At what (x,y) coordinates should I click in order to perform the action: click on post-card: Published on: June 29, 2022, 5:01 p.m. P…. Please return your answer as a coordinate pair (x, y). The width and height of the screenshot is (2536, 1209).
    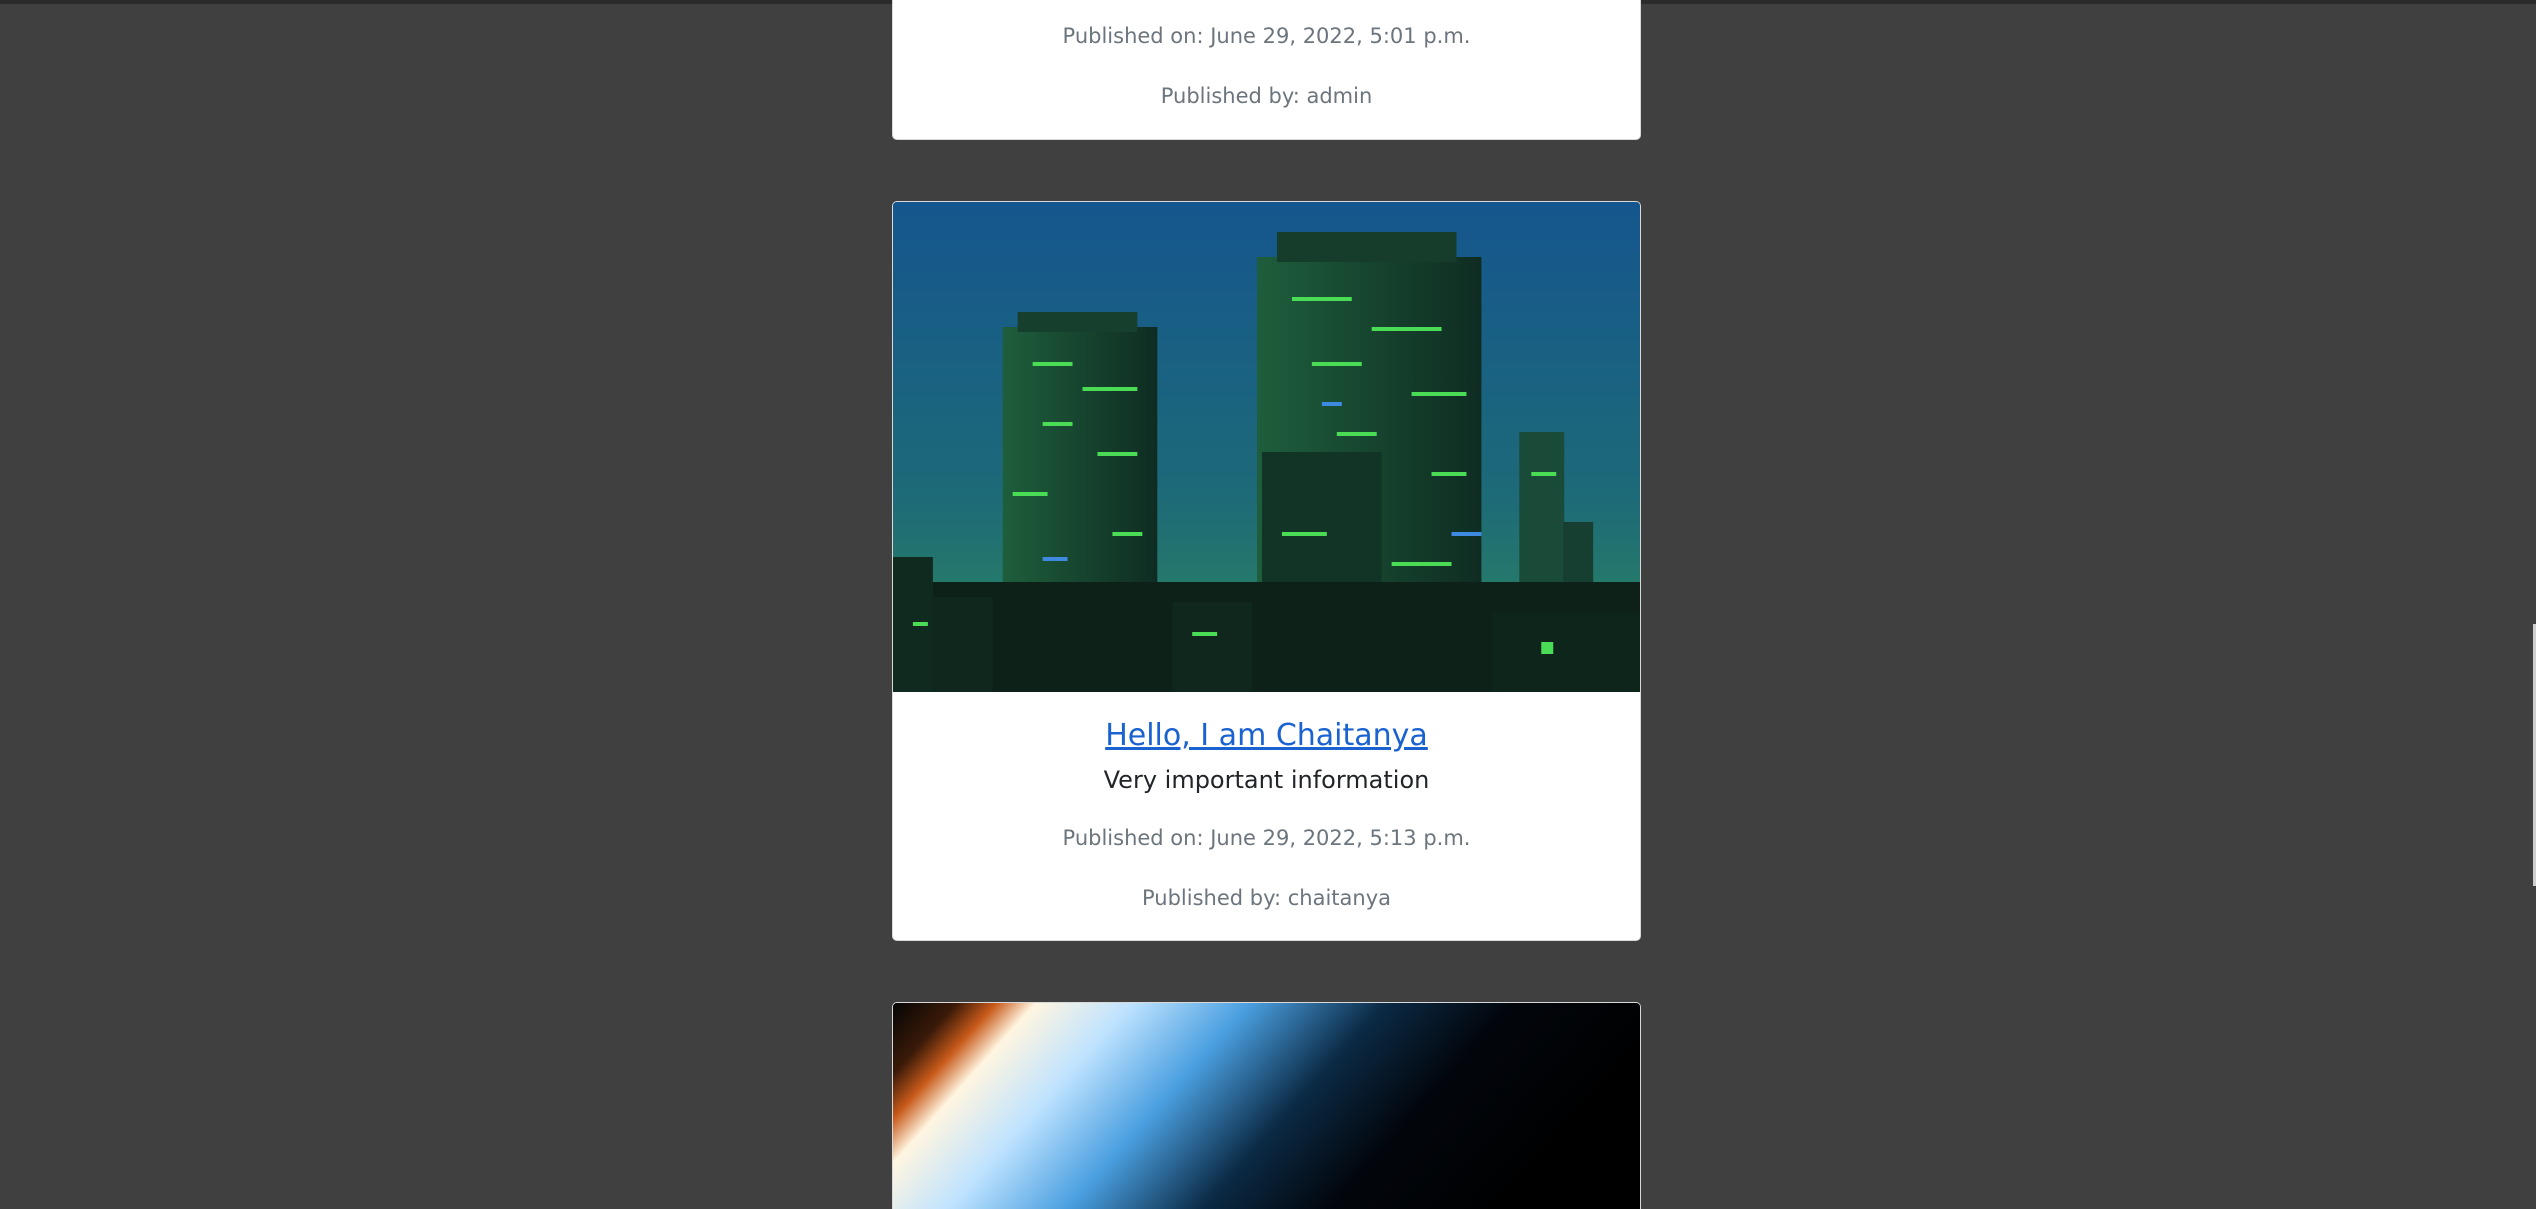
    Looking at the image, I should click on (1266, 70).